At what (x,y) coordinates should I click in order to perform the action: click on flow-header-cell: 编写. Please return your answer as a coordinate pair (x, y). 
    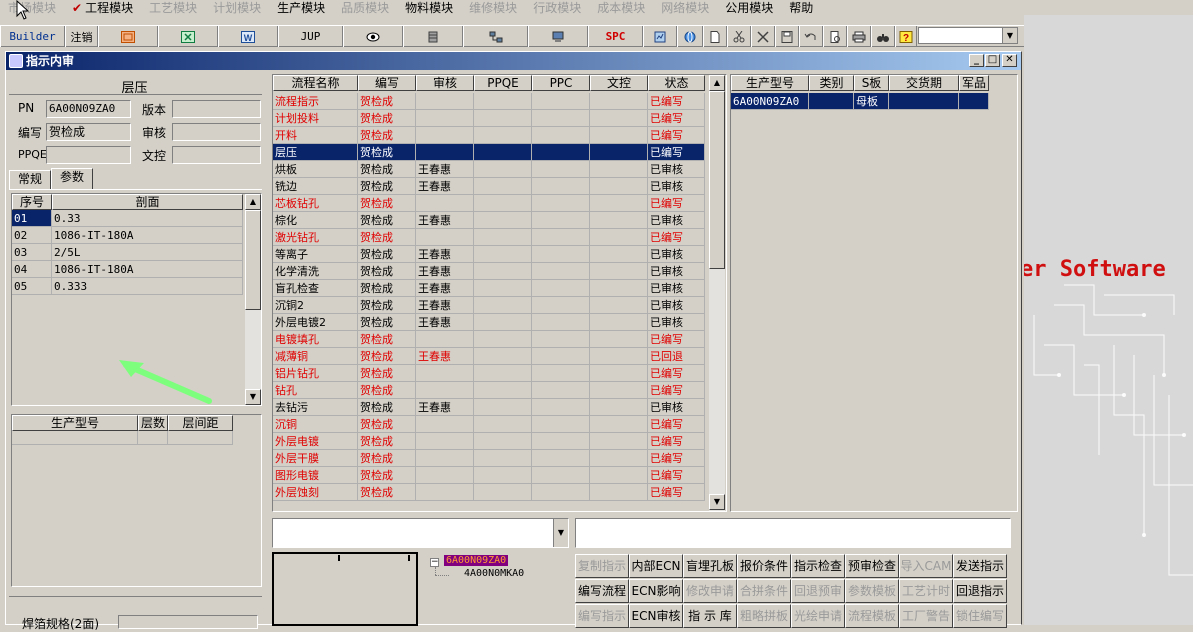
    Looking at the image, I should click on (387, 83).